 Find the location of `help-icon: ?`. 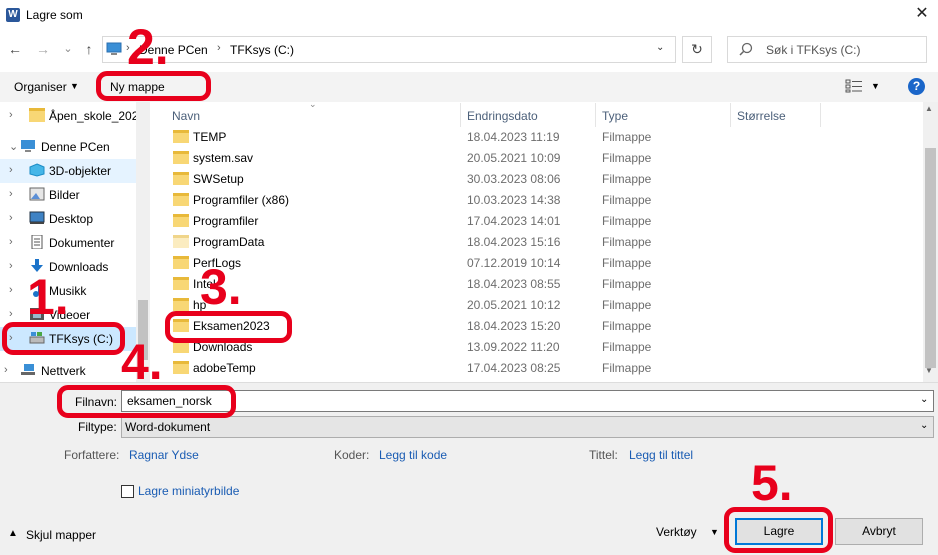

help-icon: ? is located at coordinates (916, 86).